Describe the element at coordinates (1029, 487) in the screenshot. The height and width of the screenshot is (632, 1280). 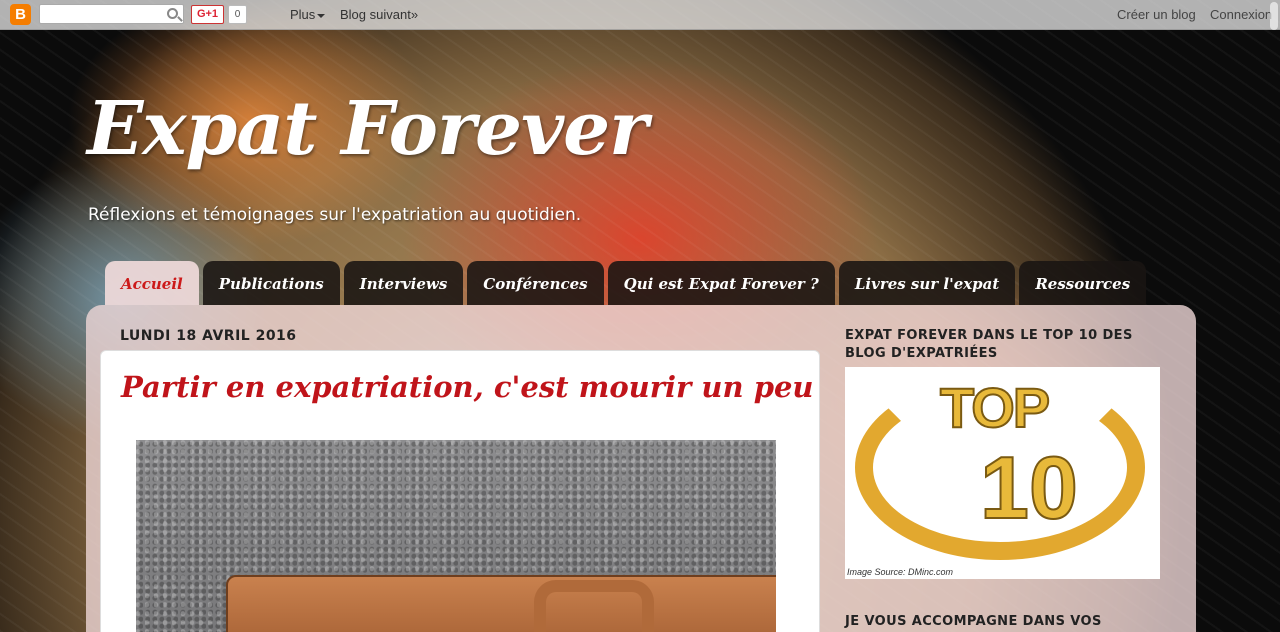
I see `ten-badge-text: 10` at that location.